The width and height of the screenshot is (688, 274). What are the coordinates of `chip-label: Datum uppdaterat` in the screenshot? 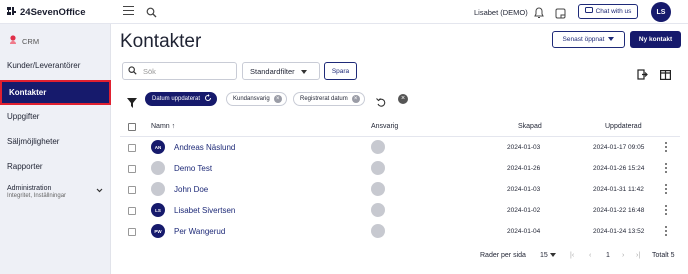 It's located at (176, 99).